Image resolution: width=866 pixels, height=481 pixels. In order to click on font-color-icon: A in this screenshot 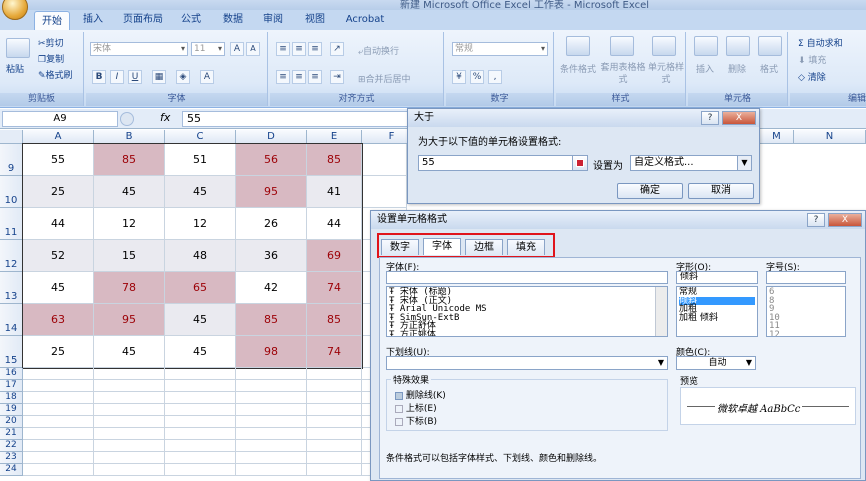, I will do `click(207, 77)`.